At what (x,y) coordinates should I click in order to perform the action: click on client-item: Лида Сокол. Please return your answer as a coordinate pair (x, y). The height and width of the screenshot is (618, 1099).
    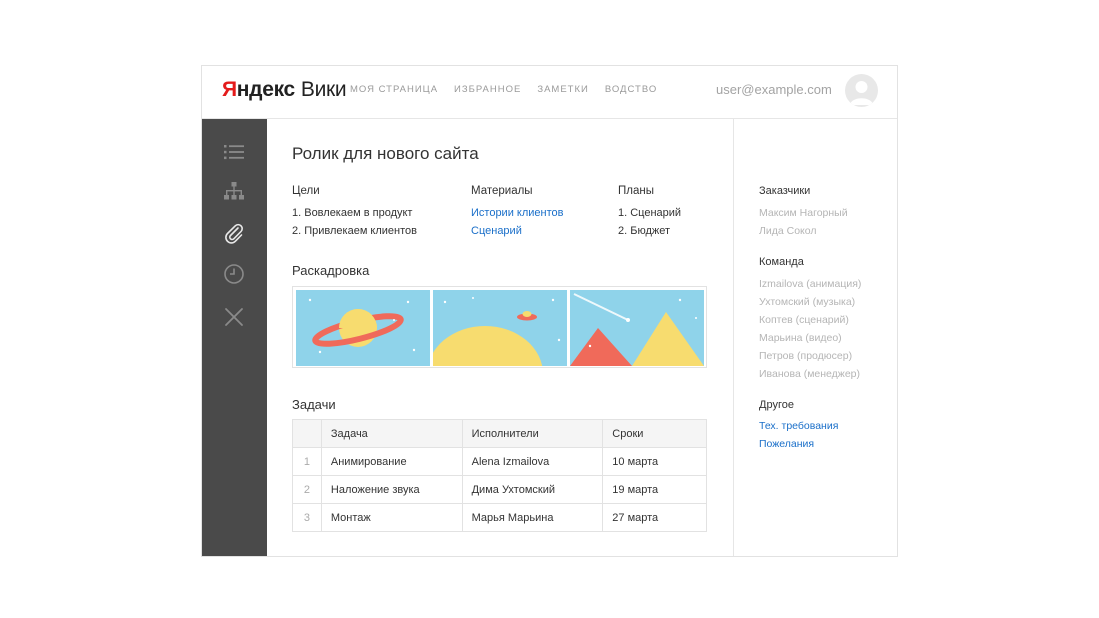
    Looking at the image, I should click on (788, 231).